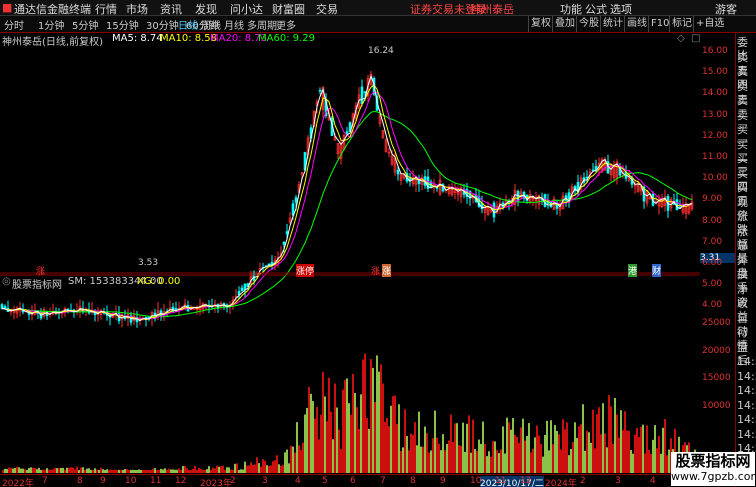 This screenshot has height=487, width=756. I want to click on period-weekly: 周线, so click(211, 24).